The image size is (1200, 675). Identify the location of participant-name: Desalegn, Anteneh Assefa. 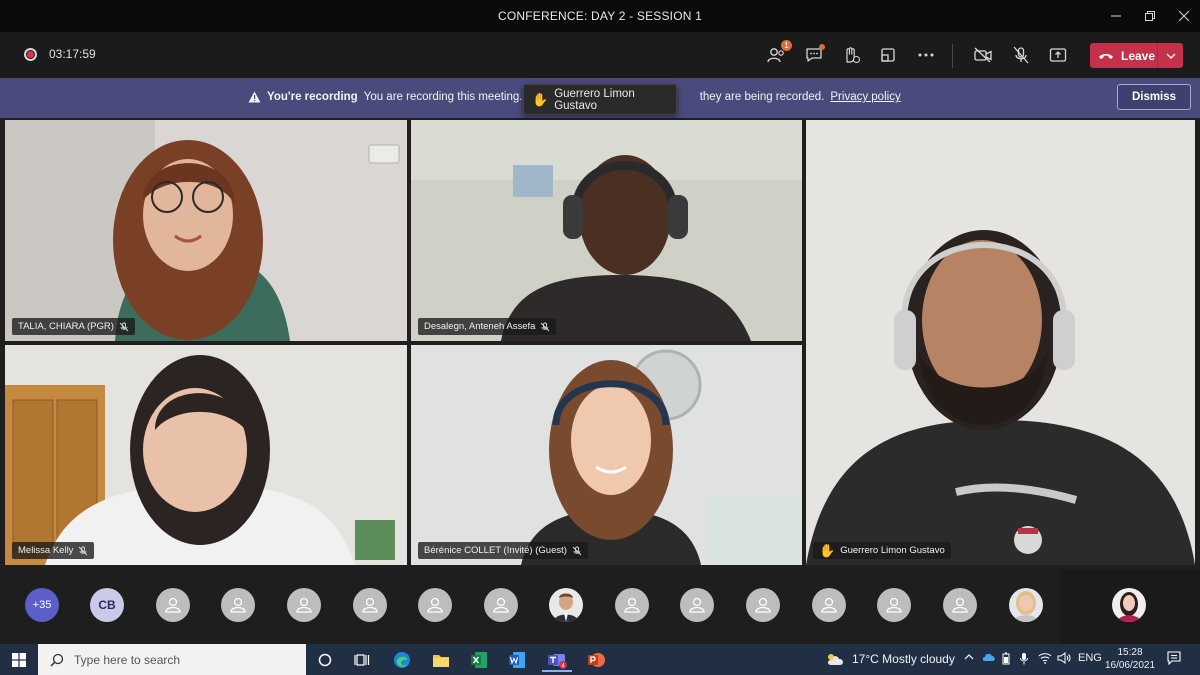
(480, 326).